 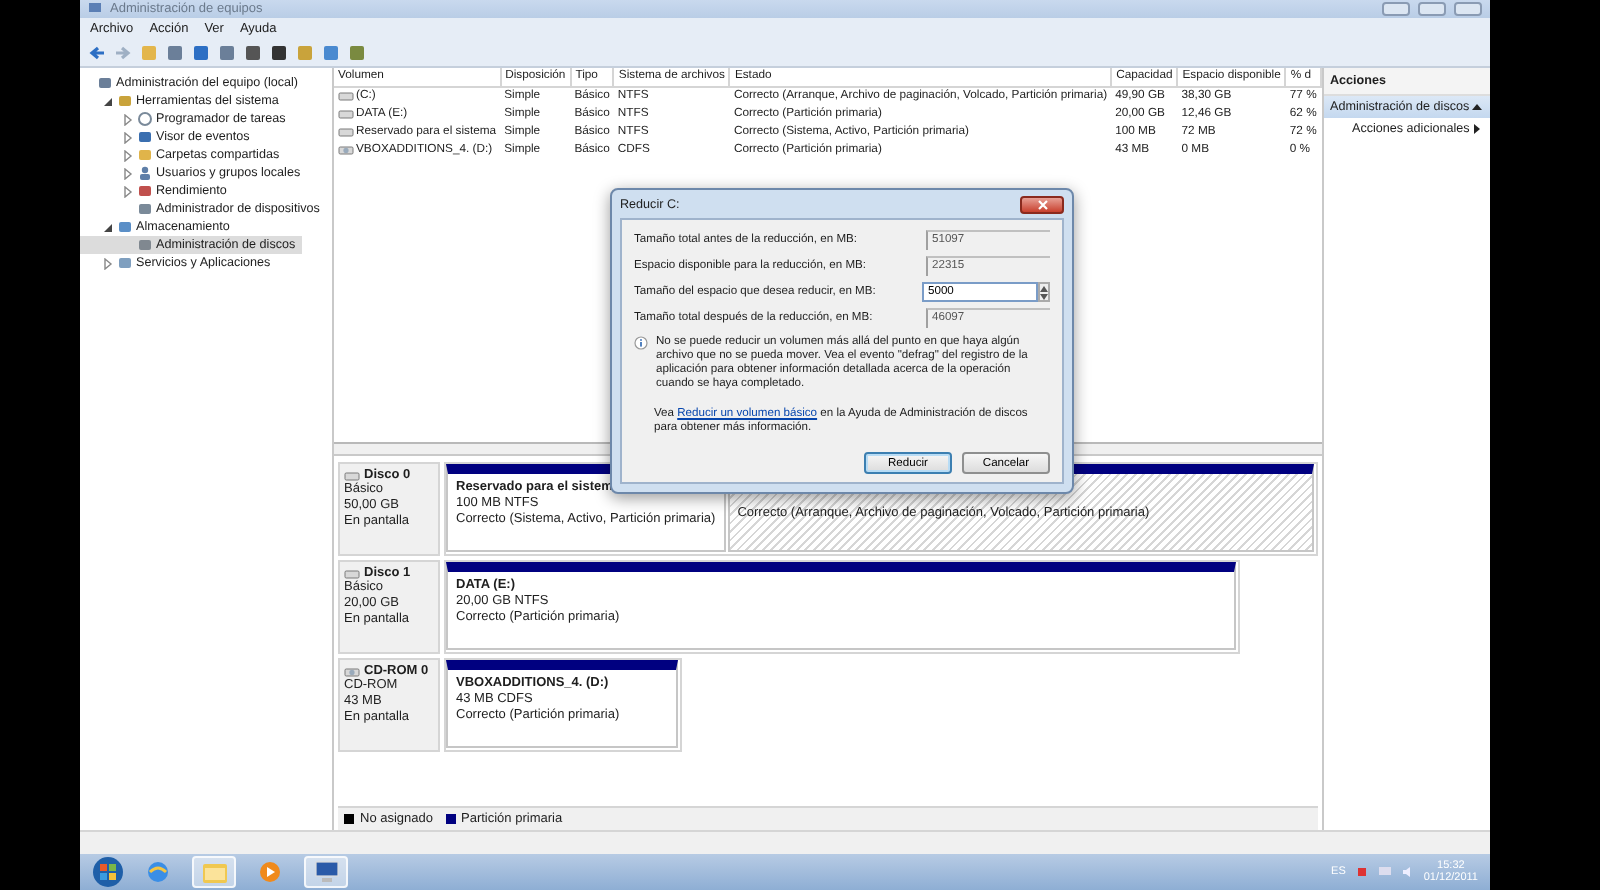 I want to click on minimize-button, so click(x=1396, y=9).